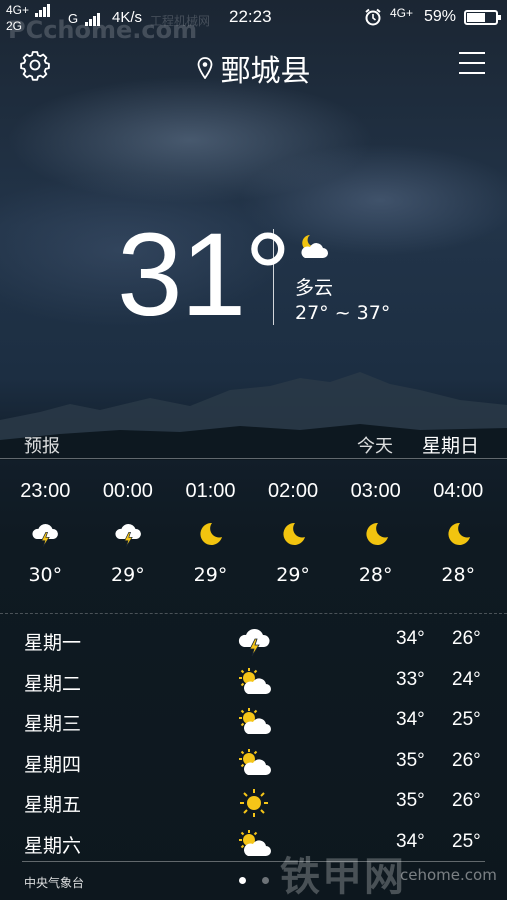 This screenshot has height=900, width=507. I want to click on current-divider, so click(273, 277).